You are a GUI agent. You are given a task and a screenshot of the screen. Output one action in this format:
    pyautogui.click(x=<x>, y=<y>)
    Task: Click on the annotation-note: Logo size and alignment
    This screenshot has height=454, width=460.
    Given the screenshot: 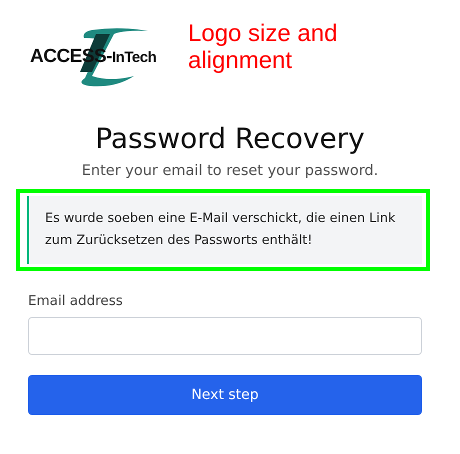 What is the action you would take?
    pyautogui.click(x=263, y=47)
    